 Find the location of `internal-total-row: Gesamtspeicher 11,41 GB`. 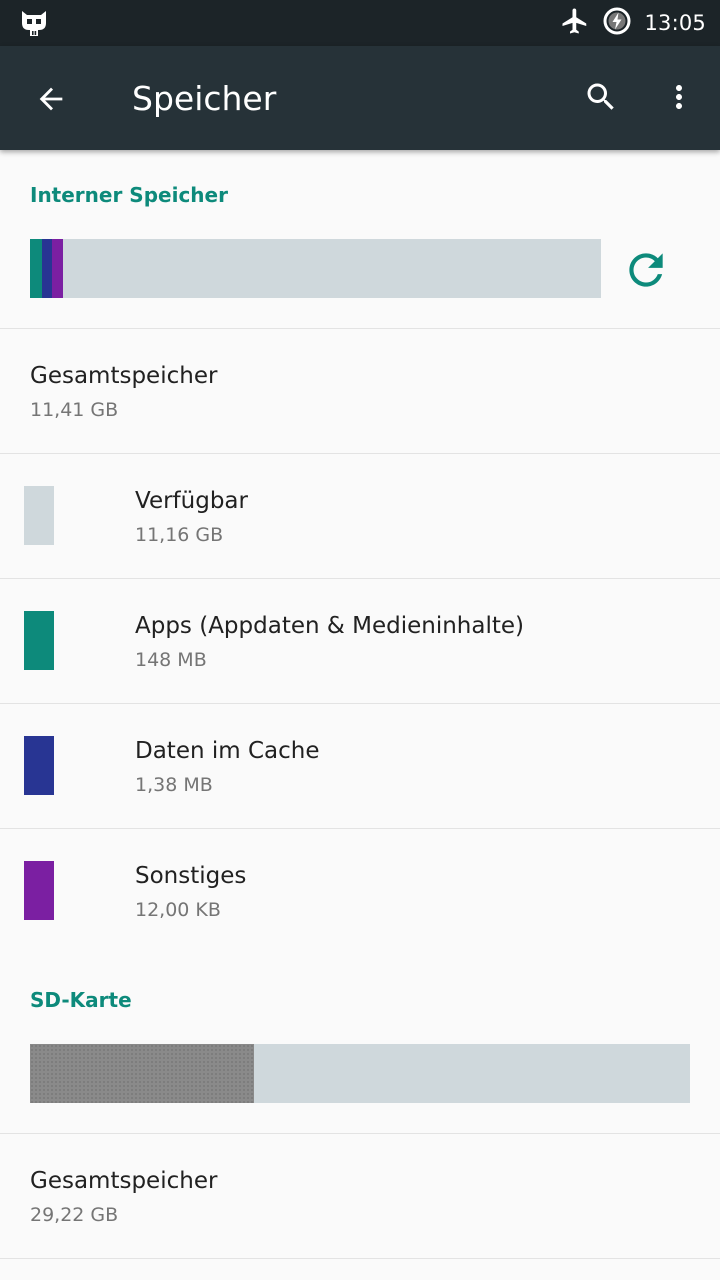

internal-total-row: Gesamtspeicher 11,41 GB is located at coordinates (360, 391).